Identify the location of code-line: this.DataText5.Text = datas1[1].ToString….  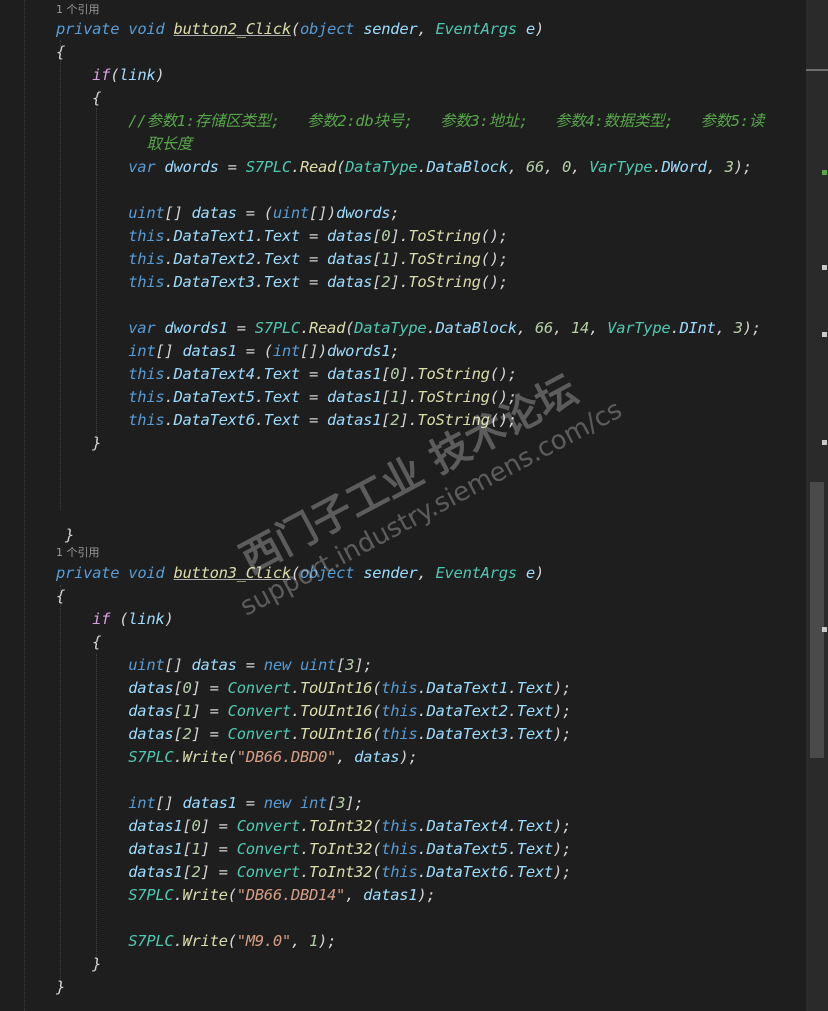
(286, 397).